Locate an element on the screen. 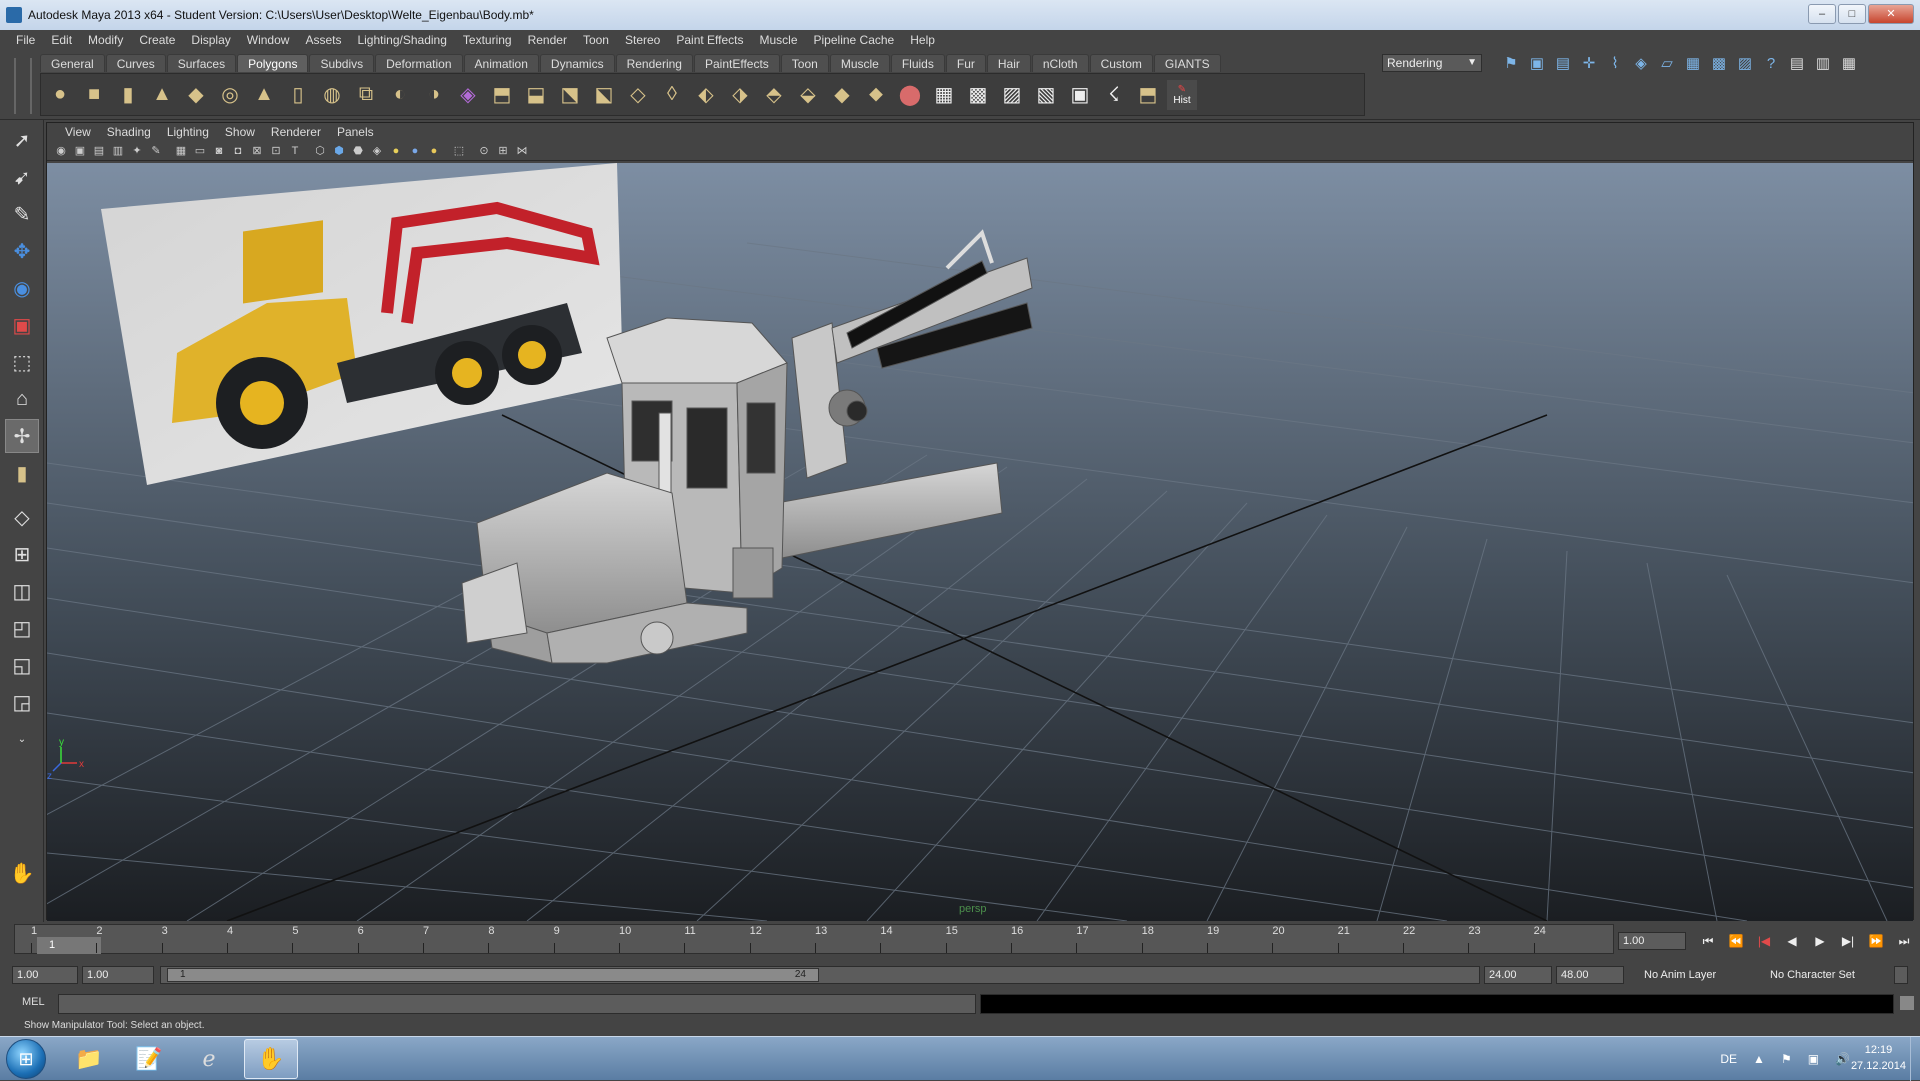 This screenshot has width=1920, height=1081. shelf-tab-muscle: Muscle is located at coordinates (859, 63).